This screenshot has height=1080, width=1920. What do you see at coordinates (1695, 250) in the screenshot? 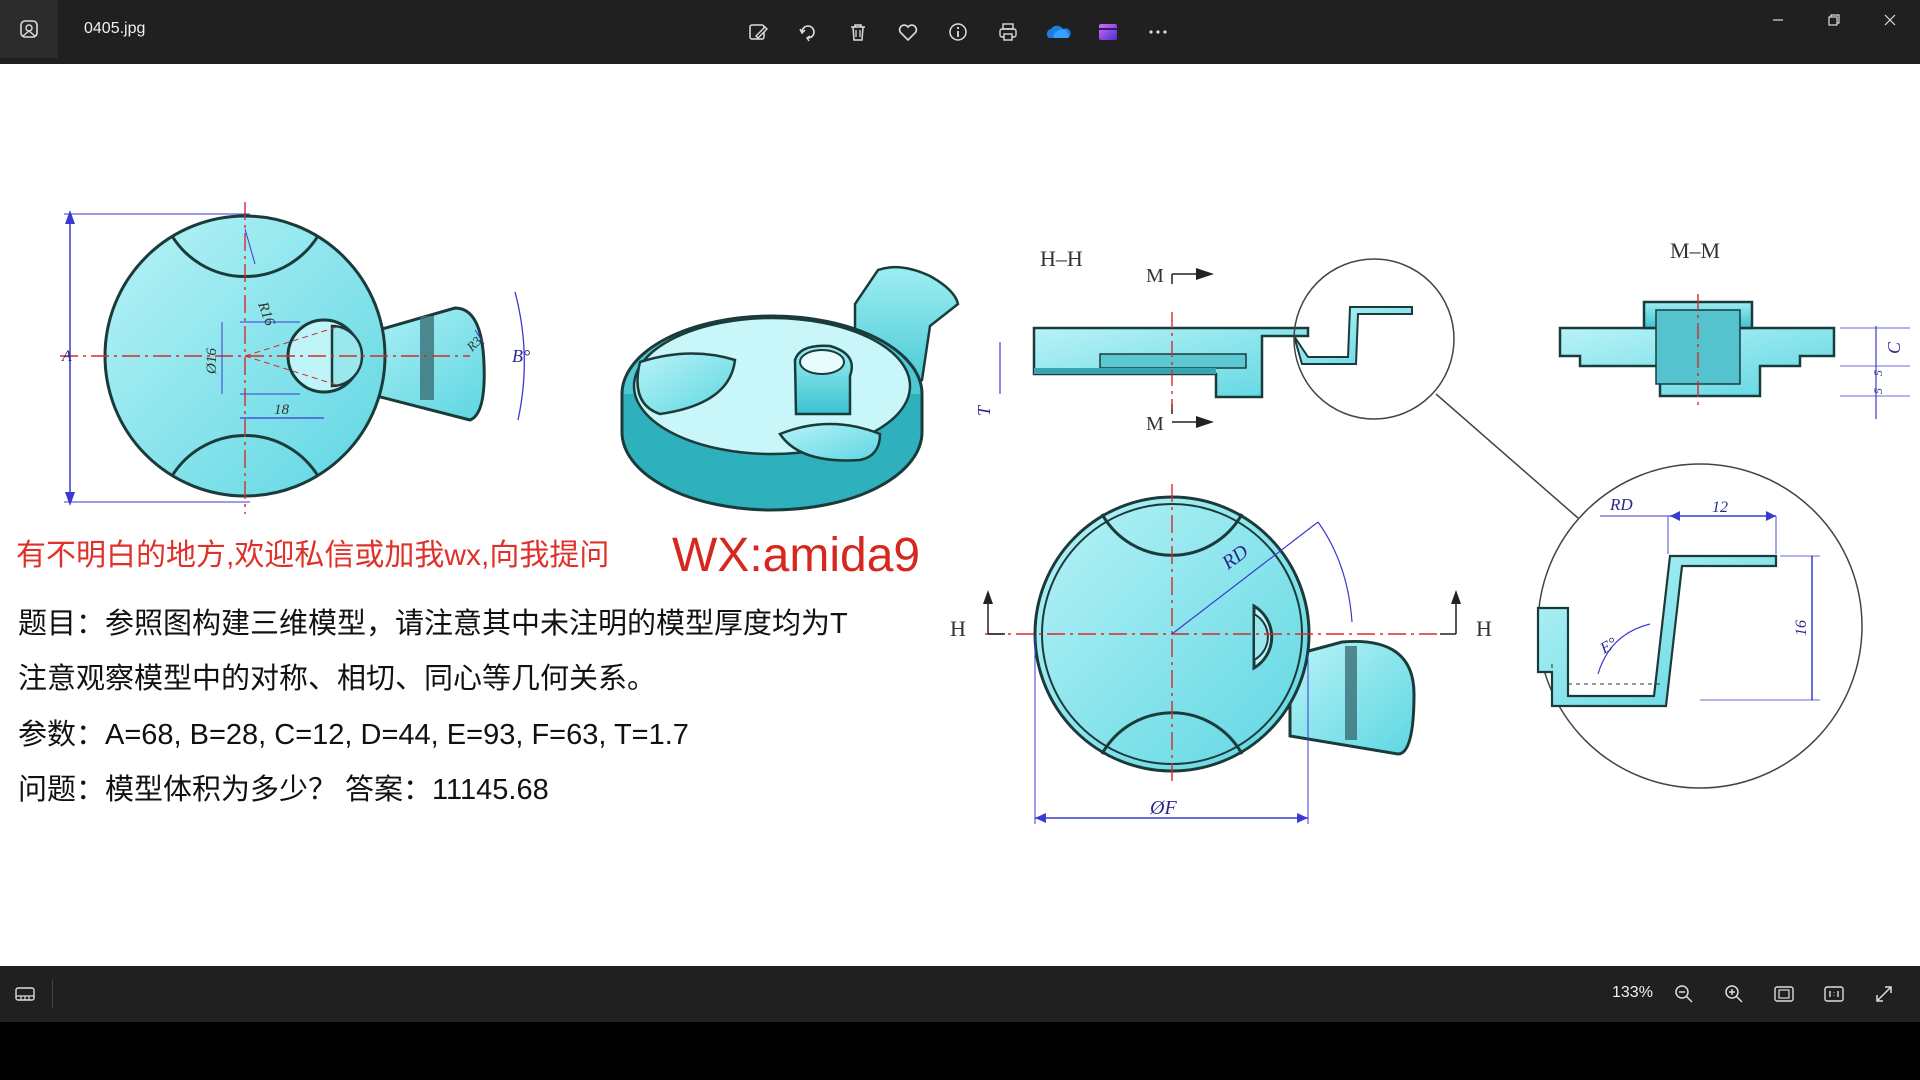
I see `label-mm: M–M` at bounding box center [1695, 250].